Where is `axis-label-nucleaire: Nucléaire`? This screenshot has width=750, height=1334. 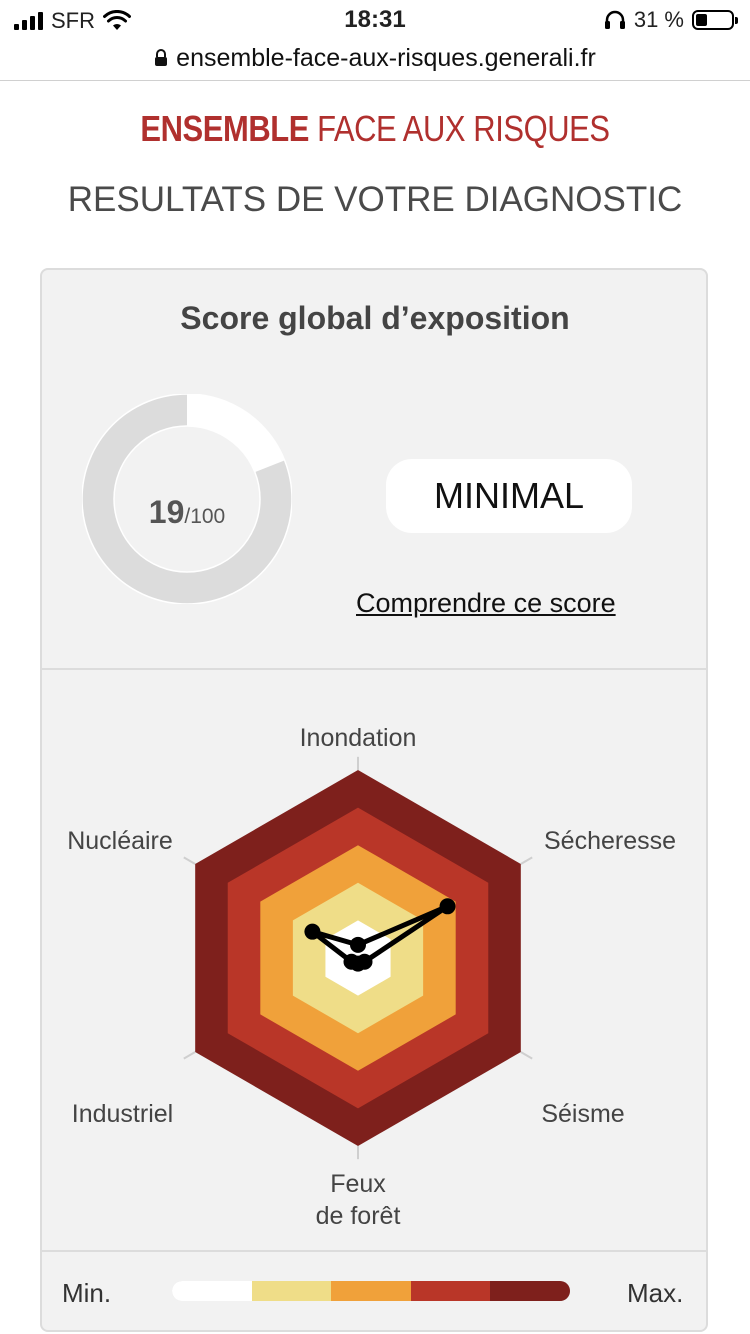
axis-label-nucleaire: Nucléaire is located at coordinates (120, 841).